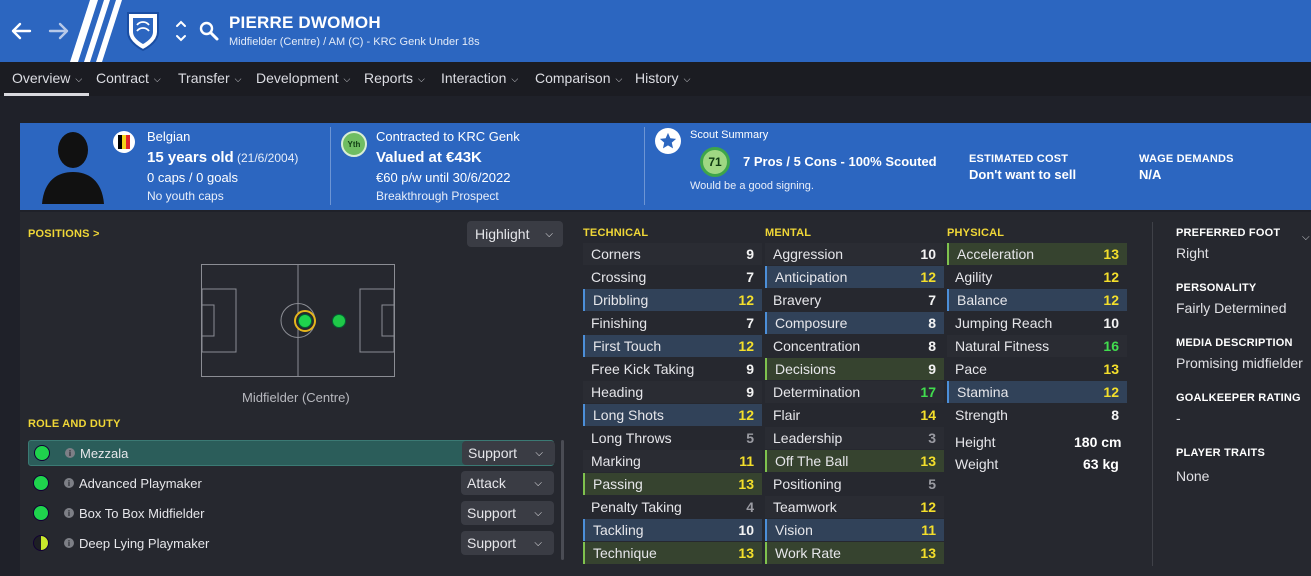  I want to click on attribute-value: 14, so click(928, 415).